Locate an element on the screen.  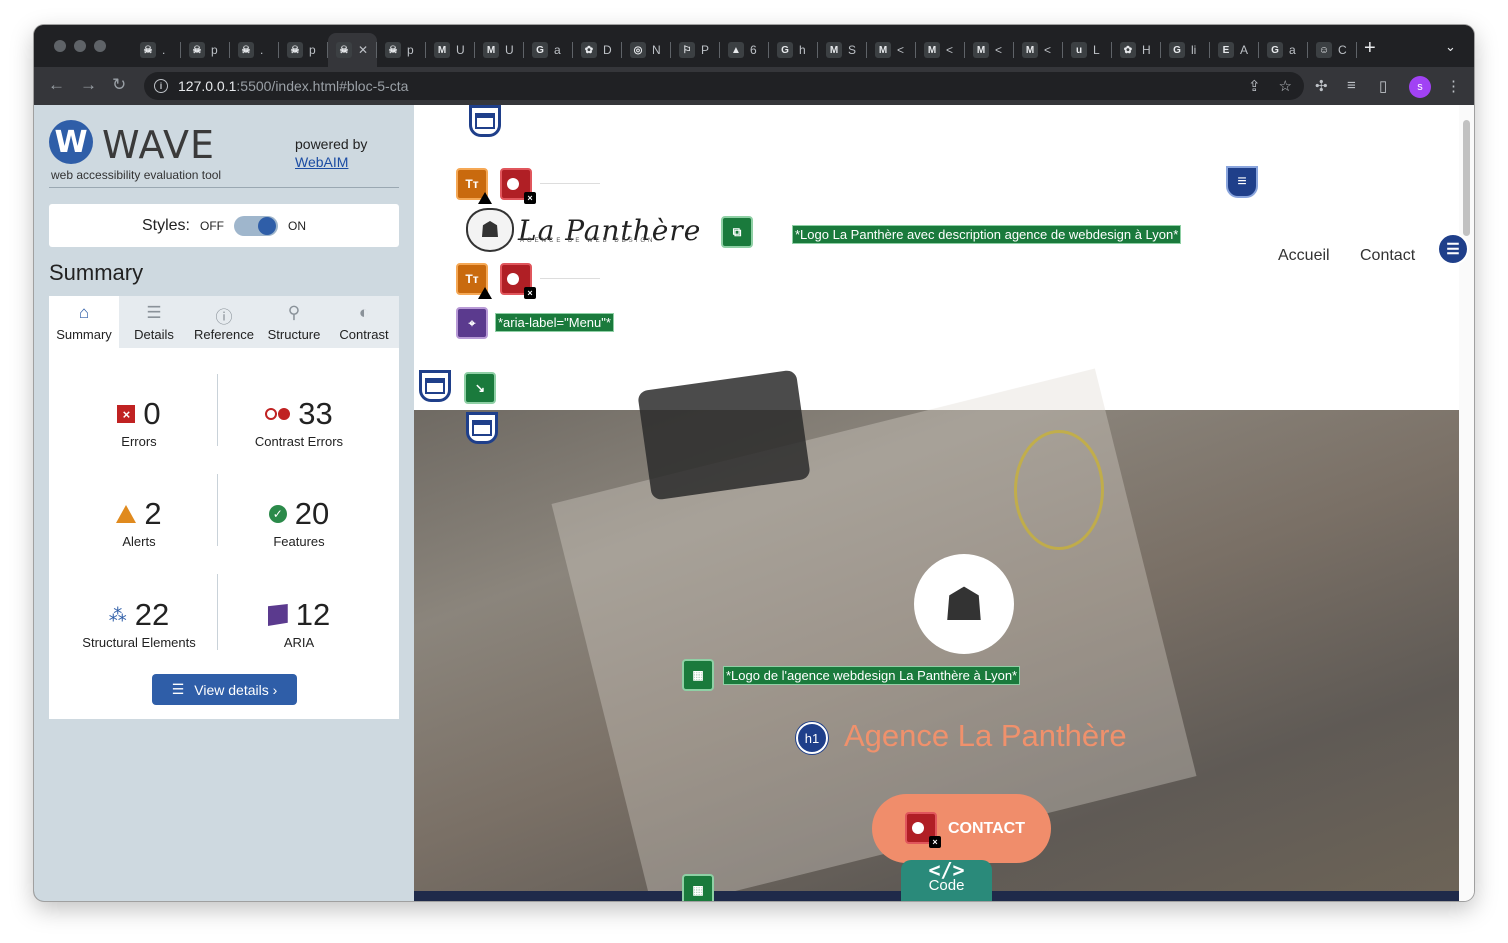
extensions-puzzle-icon: ✣ is located at coordinates (1321, 86).